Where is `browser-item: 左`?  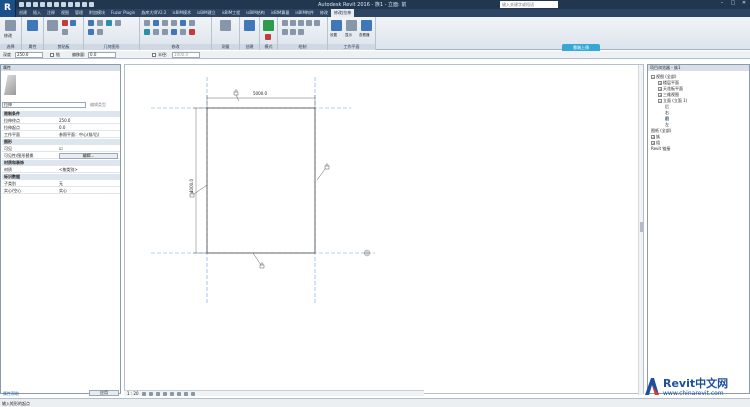 browser-item: 左 is located at coordinates (667, 124).